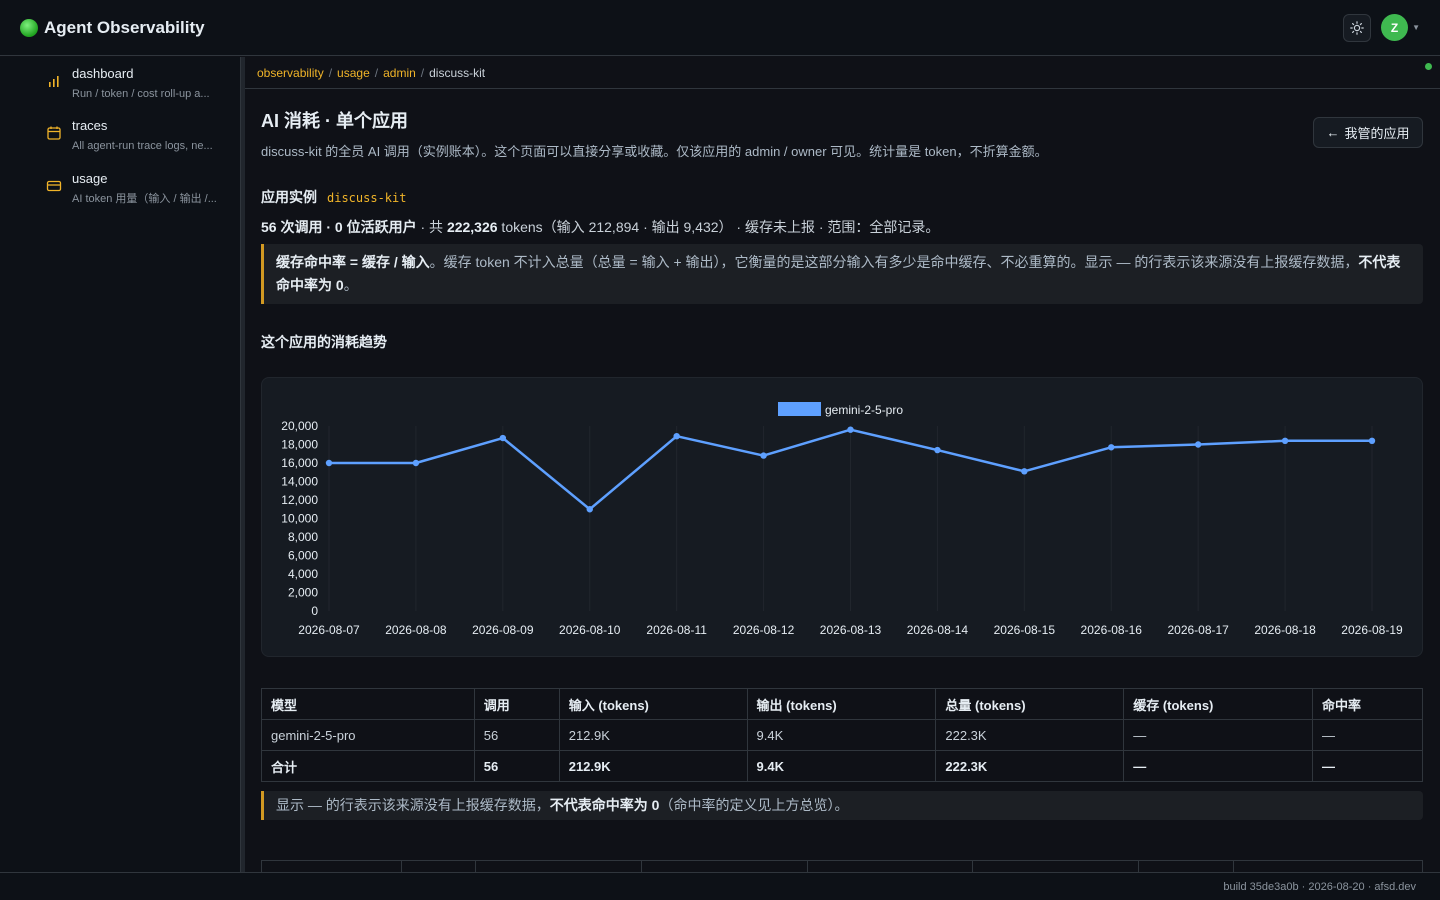 The height and width of the screenshot is (900, 1440). Describe the element at coordinates (299, 426) in the screenshot. I see `y-tick-label: 20,000` at that location.